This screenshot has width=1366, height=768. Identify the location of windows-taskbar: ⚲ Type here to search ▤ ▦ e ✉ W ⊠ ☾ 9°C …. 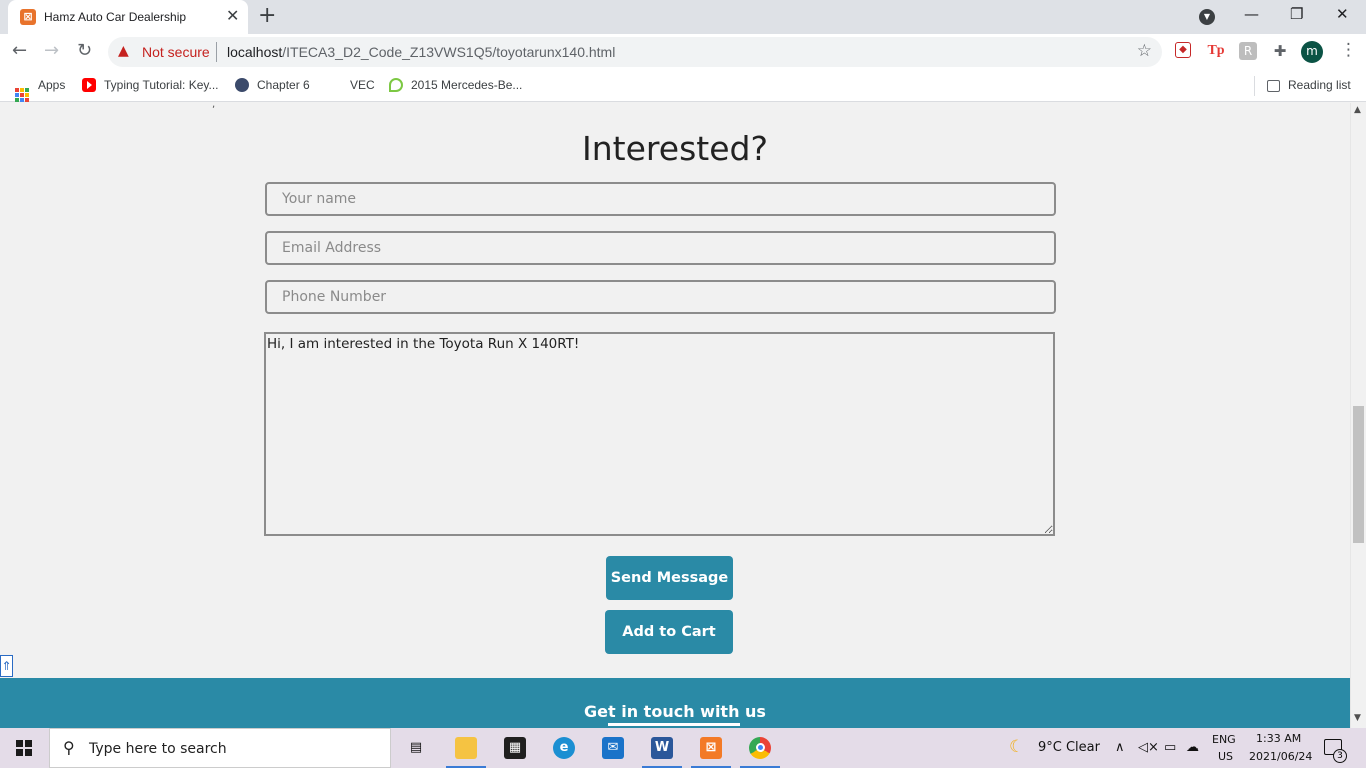
(683, 748).